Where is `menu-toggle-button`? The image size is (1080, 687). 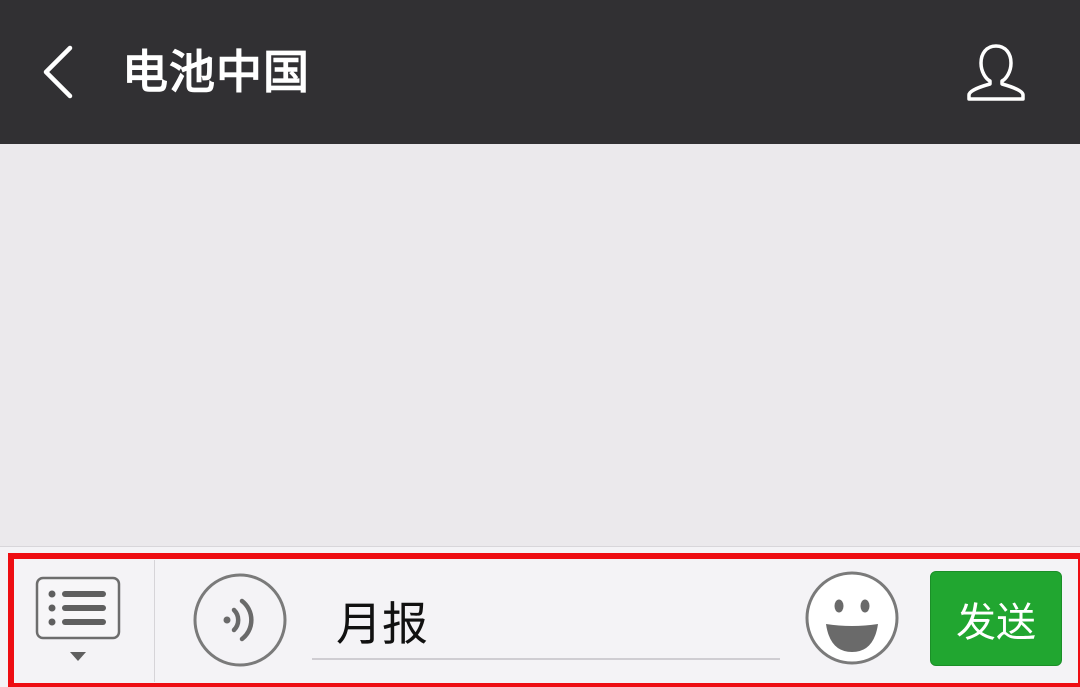 menu-toggle-button is located at coordinates (78, 622).